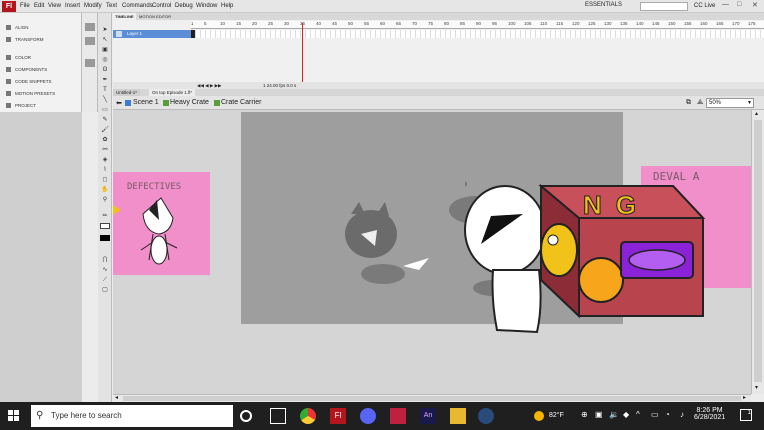 Image resolution: width=764 pixels, height=430 pixels. I want to click on smooth-icon: ∿, so click(105, 270).